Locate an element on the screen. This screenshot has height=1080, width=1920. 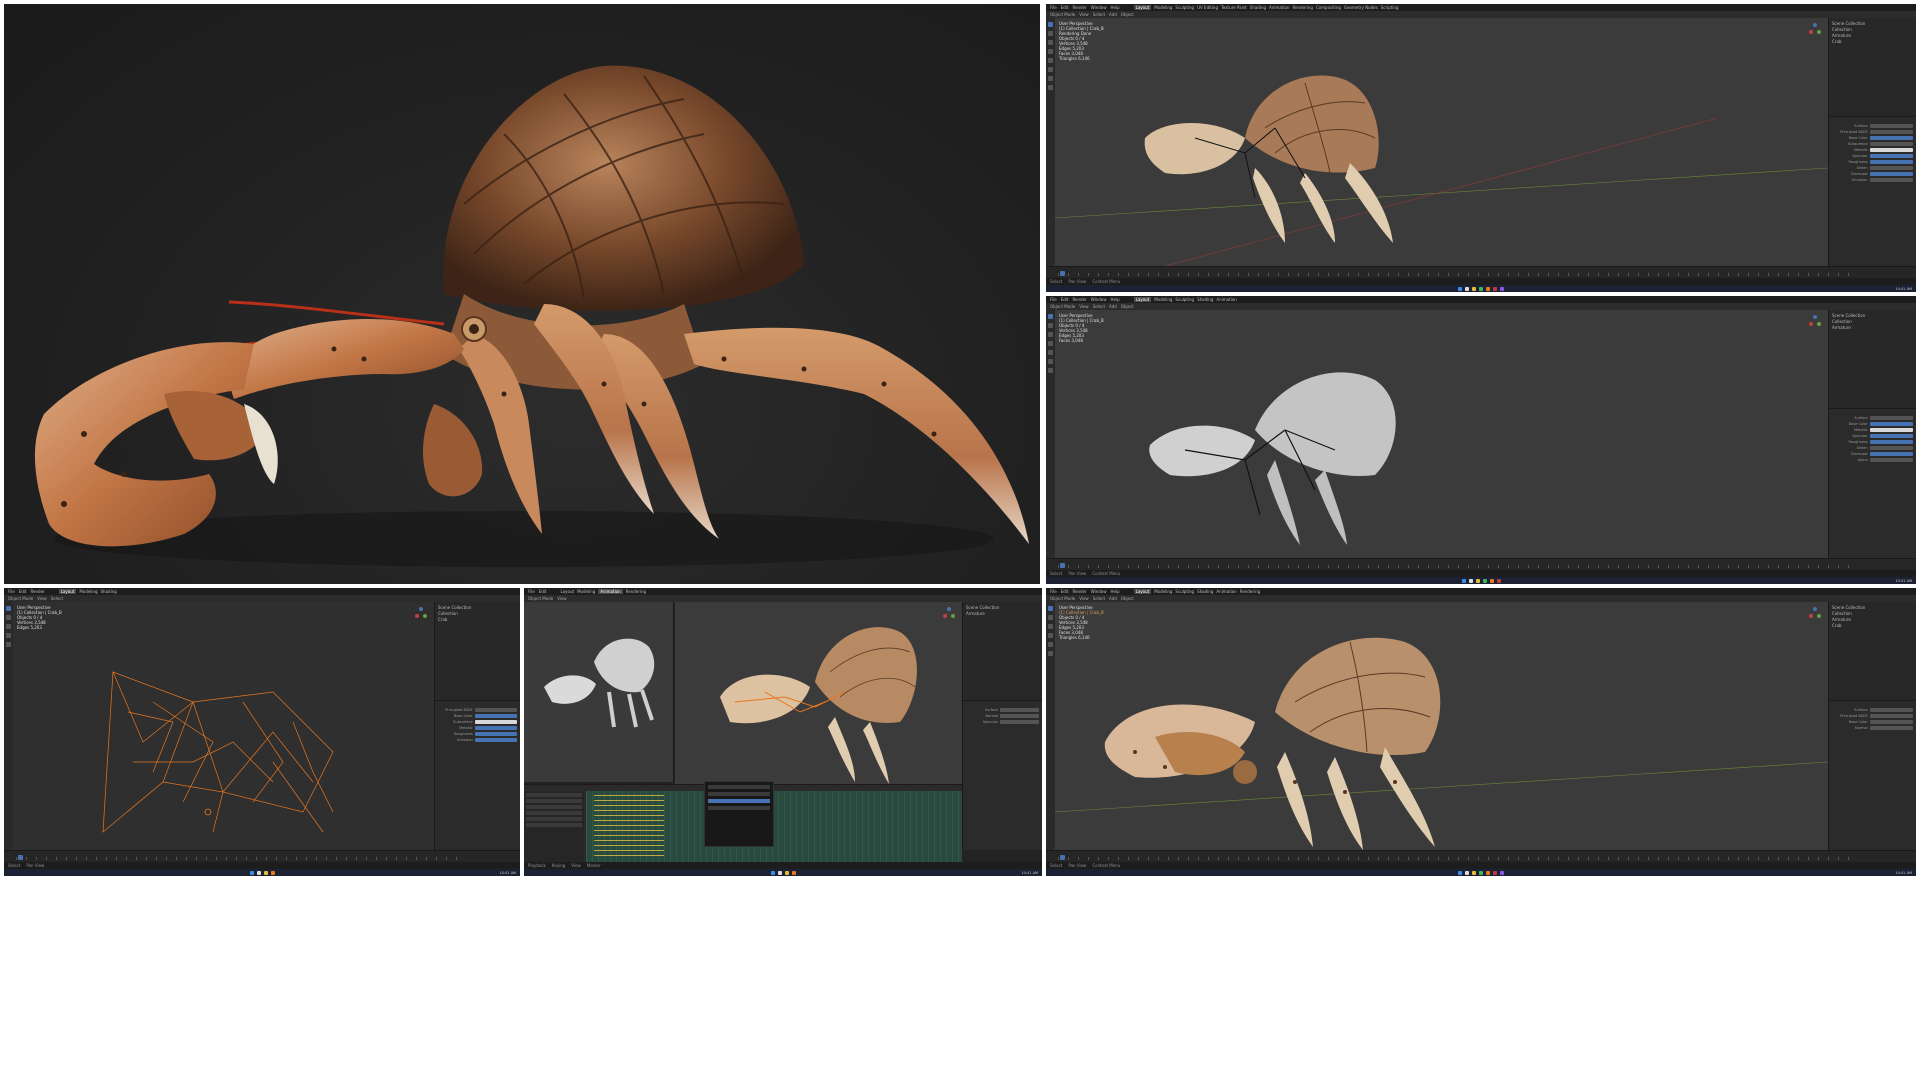
playhead is located at coordinates (1062, 565).